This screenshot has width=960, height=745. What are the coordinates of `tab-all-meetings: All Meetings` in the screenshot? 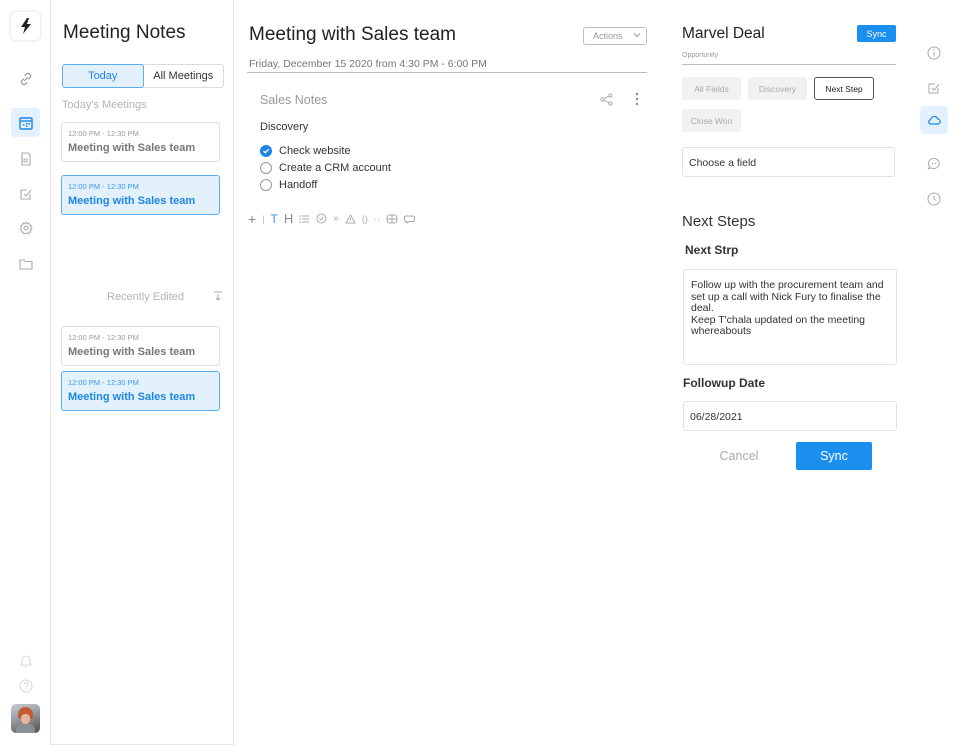 It's located at (184, 76).